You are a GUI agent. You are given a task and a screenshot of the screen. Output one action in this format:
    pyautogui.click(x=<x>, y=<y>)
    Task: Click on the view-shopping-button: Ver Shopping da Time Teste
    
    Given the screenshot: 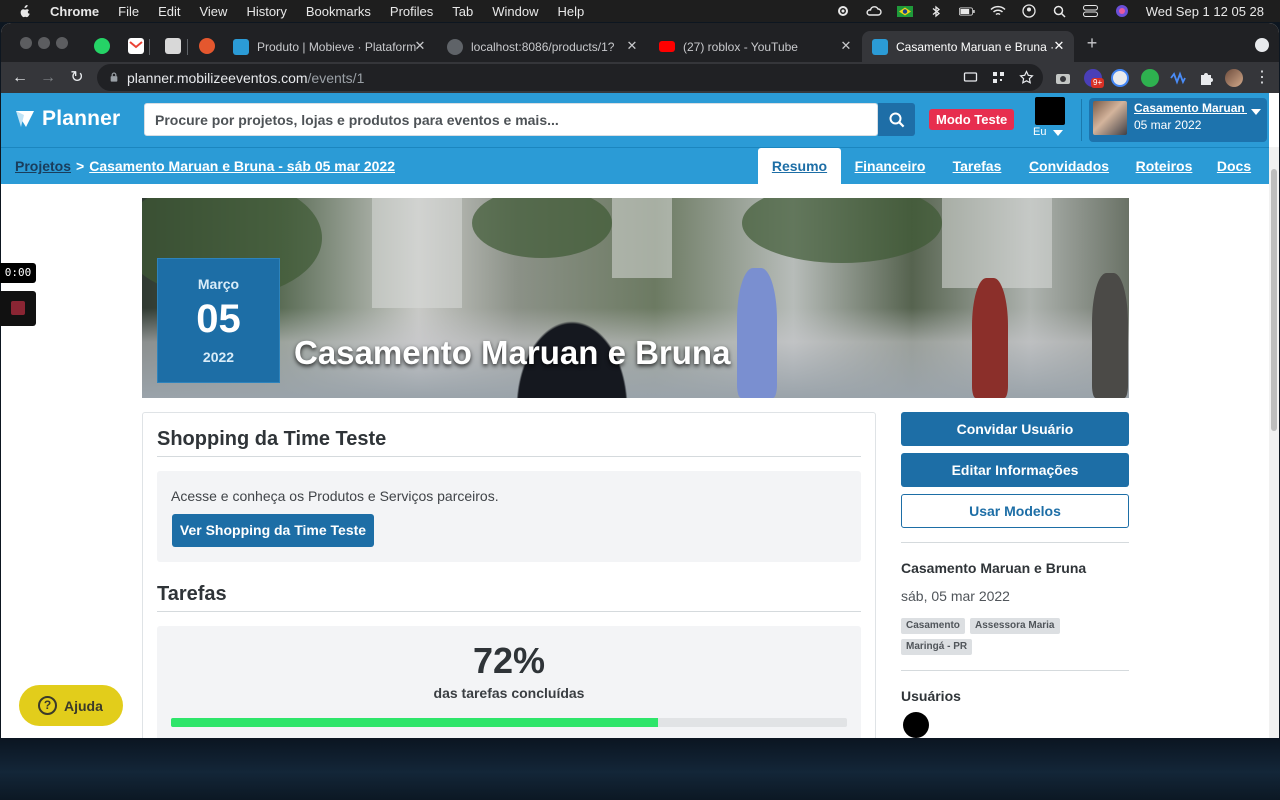 What is the action you would take?
    pyautogui.click(x=273, y=530)
    